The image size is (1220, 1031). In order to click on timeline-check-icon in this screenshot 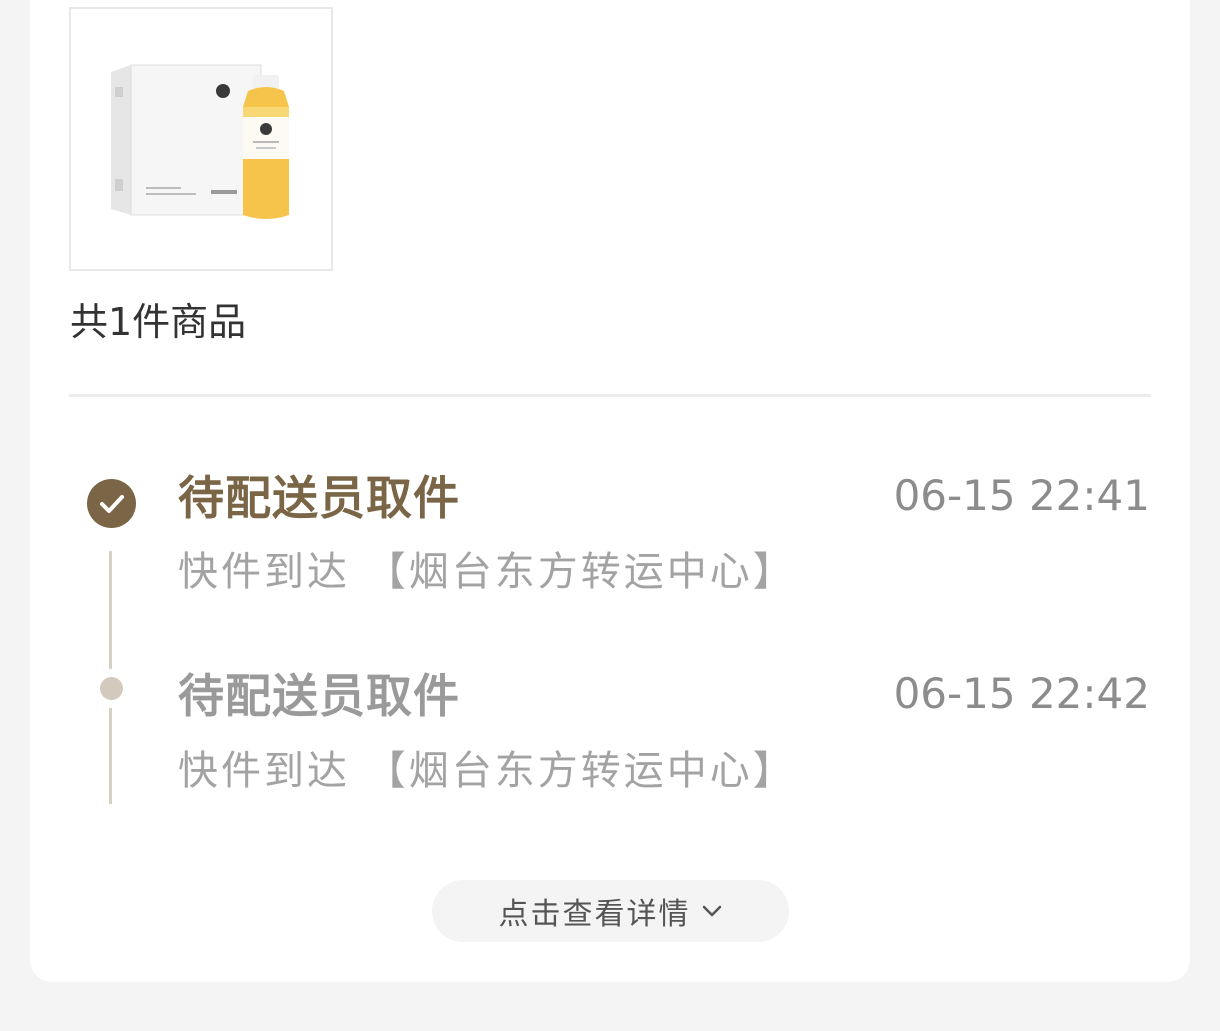, I will do `click(111, 503)`.